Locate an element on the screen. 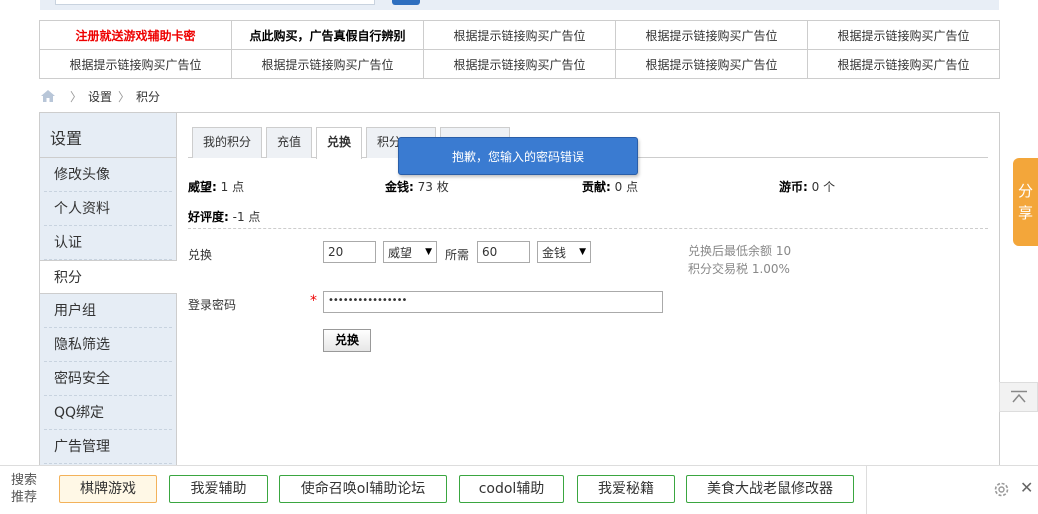 The width and height of the screenshot is (1038, 514). sidebar-item-verify: 认证 is located at coordinates (108, 243).